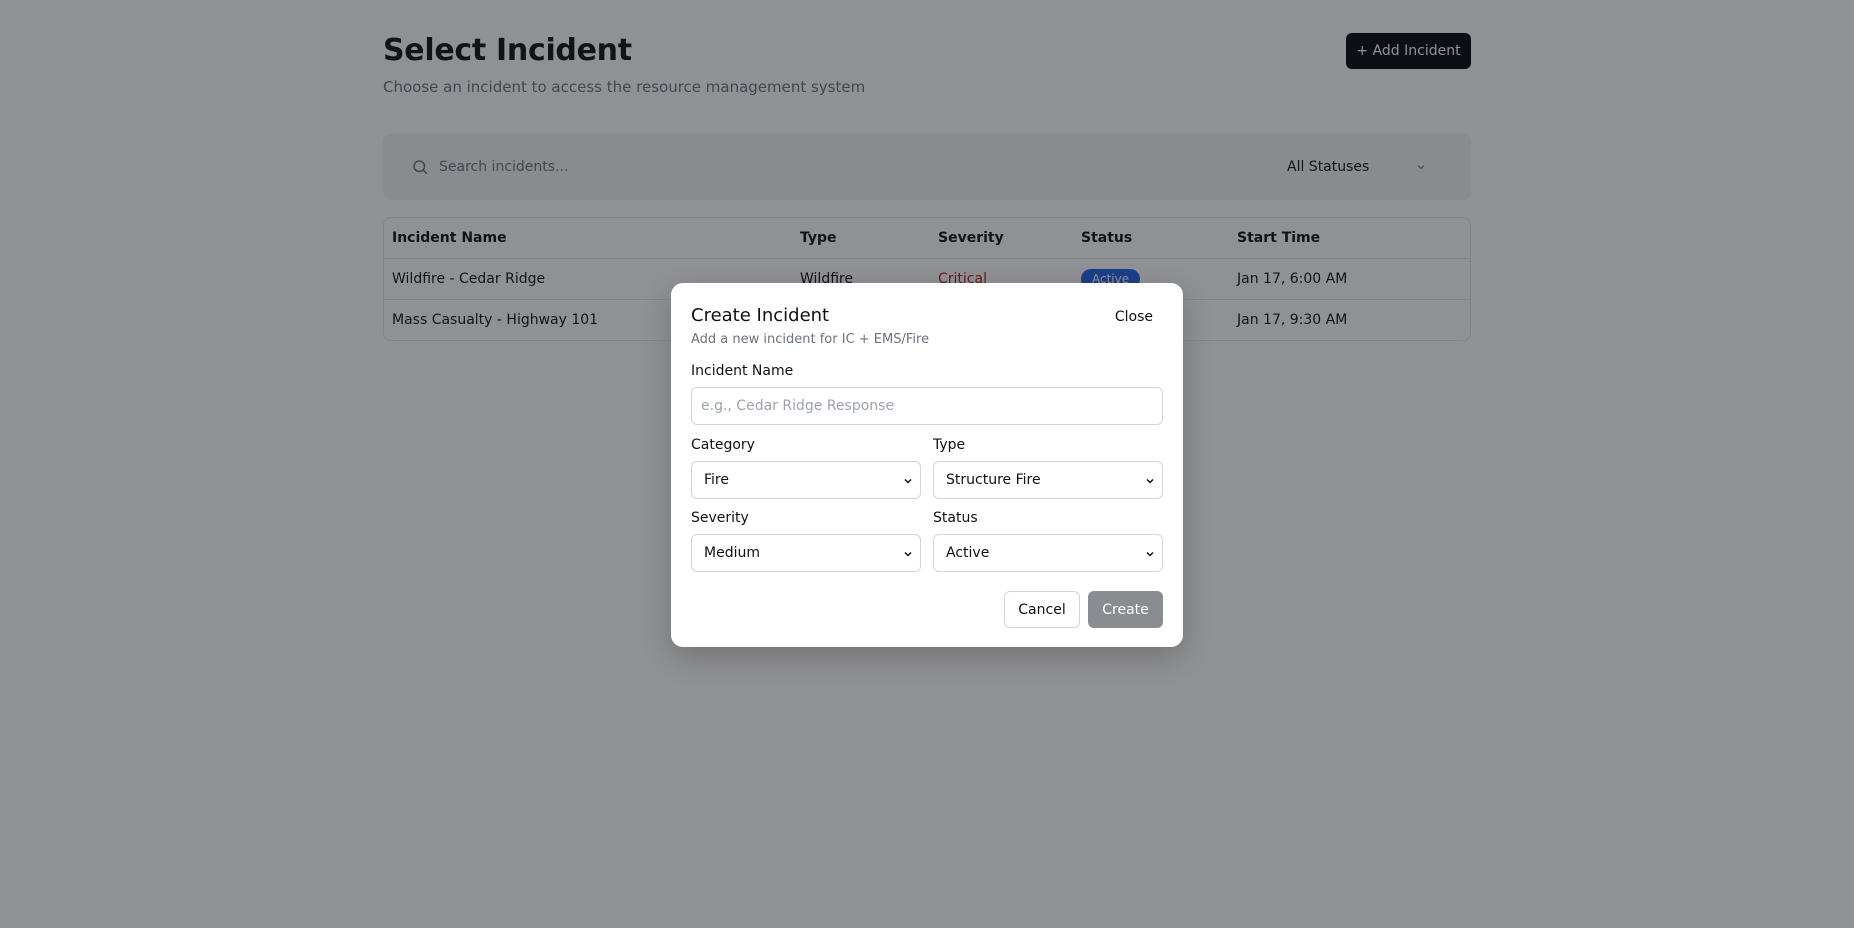  I want to click on category-label: Category, so click(723, 445).